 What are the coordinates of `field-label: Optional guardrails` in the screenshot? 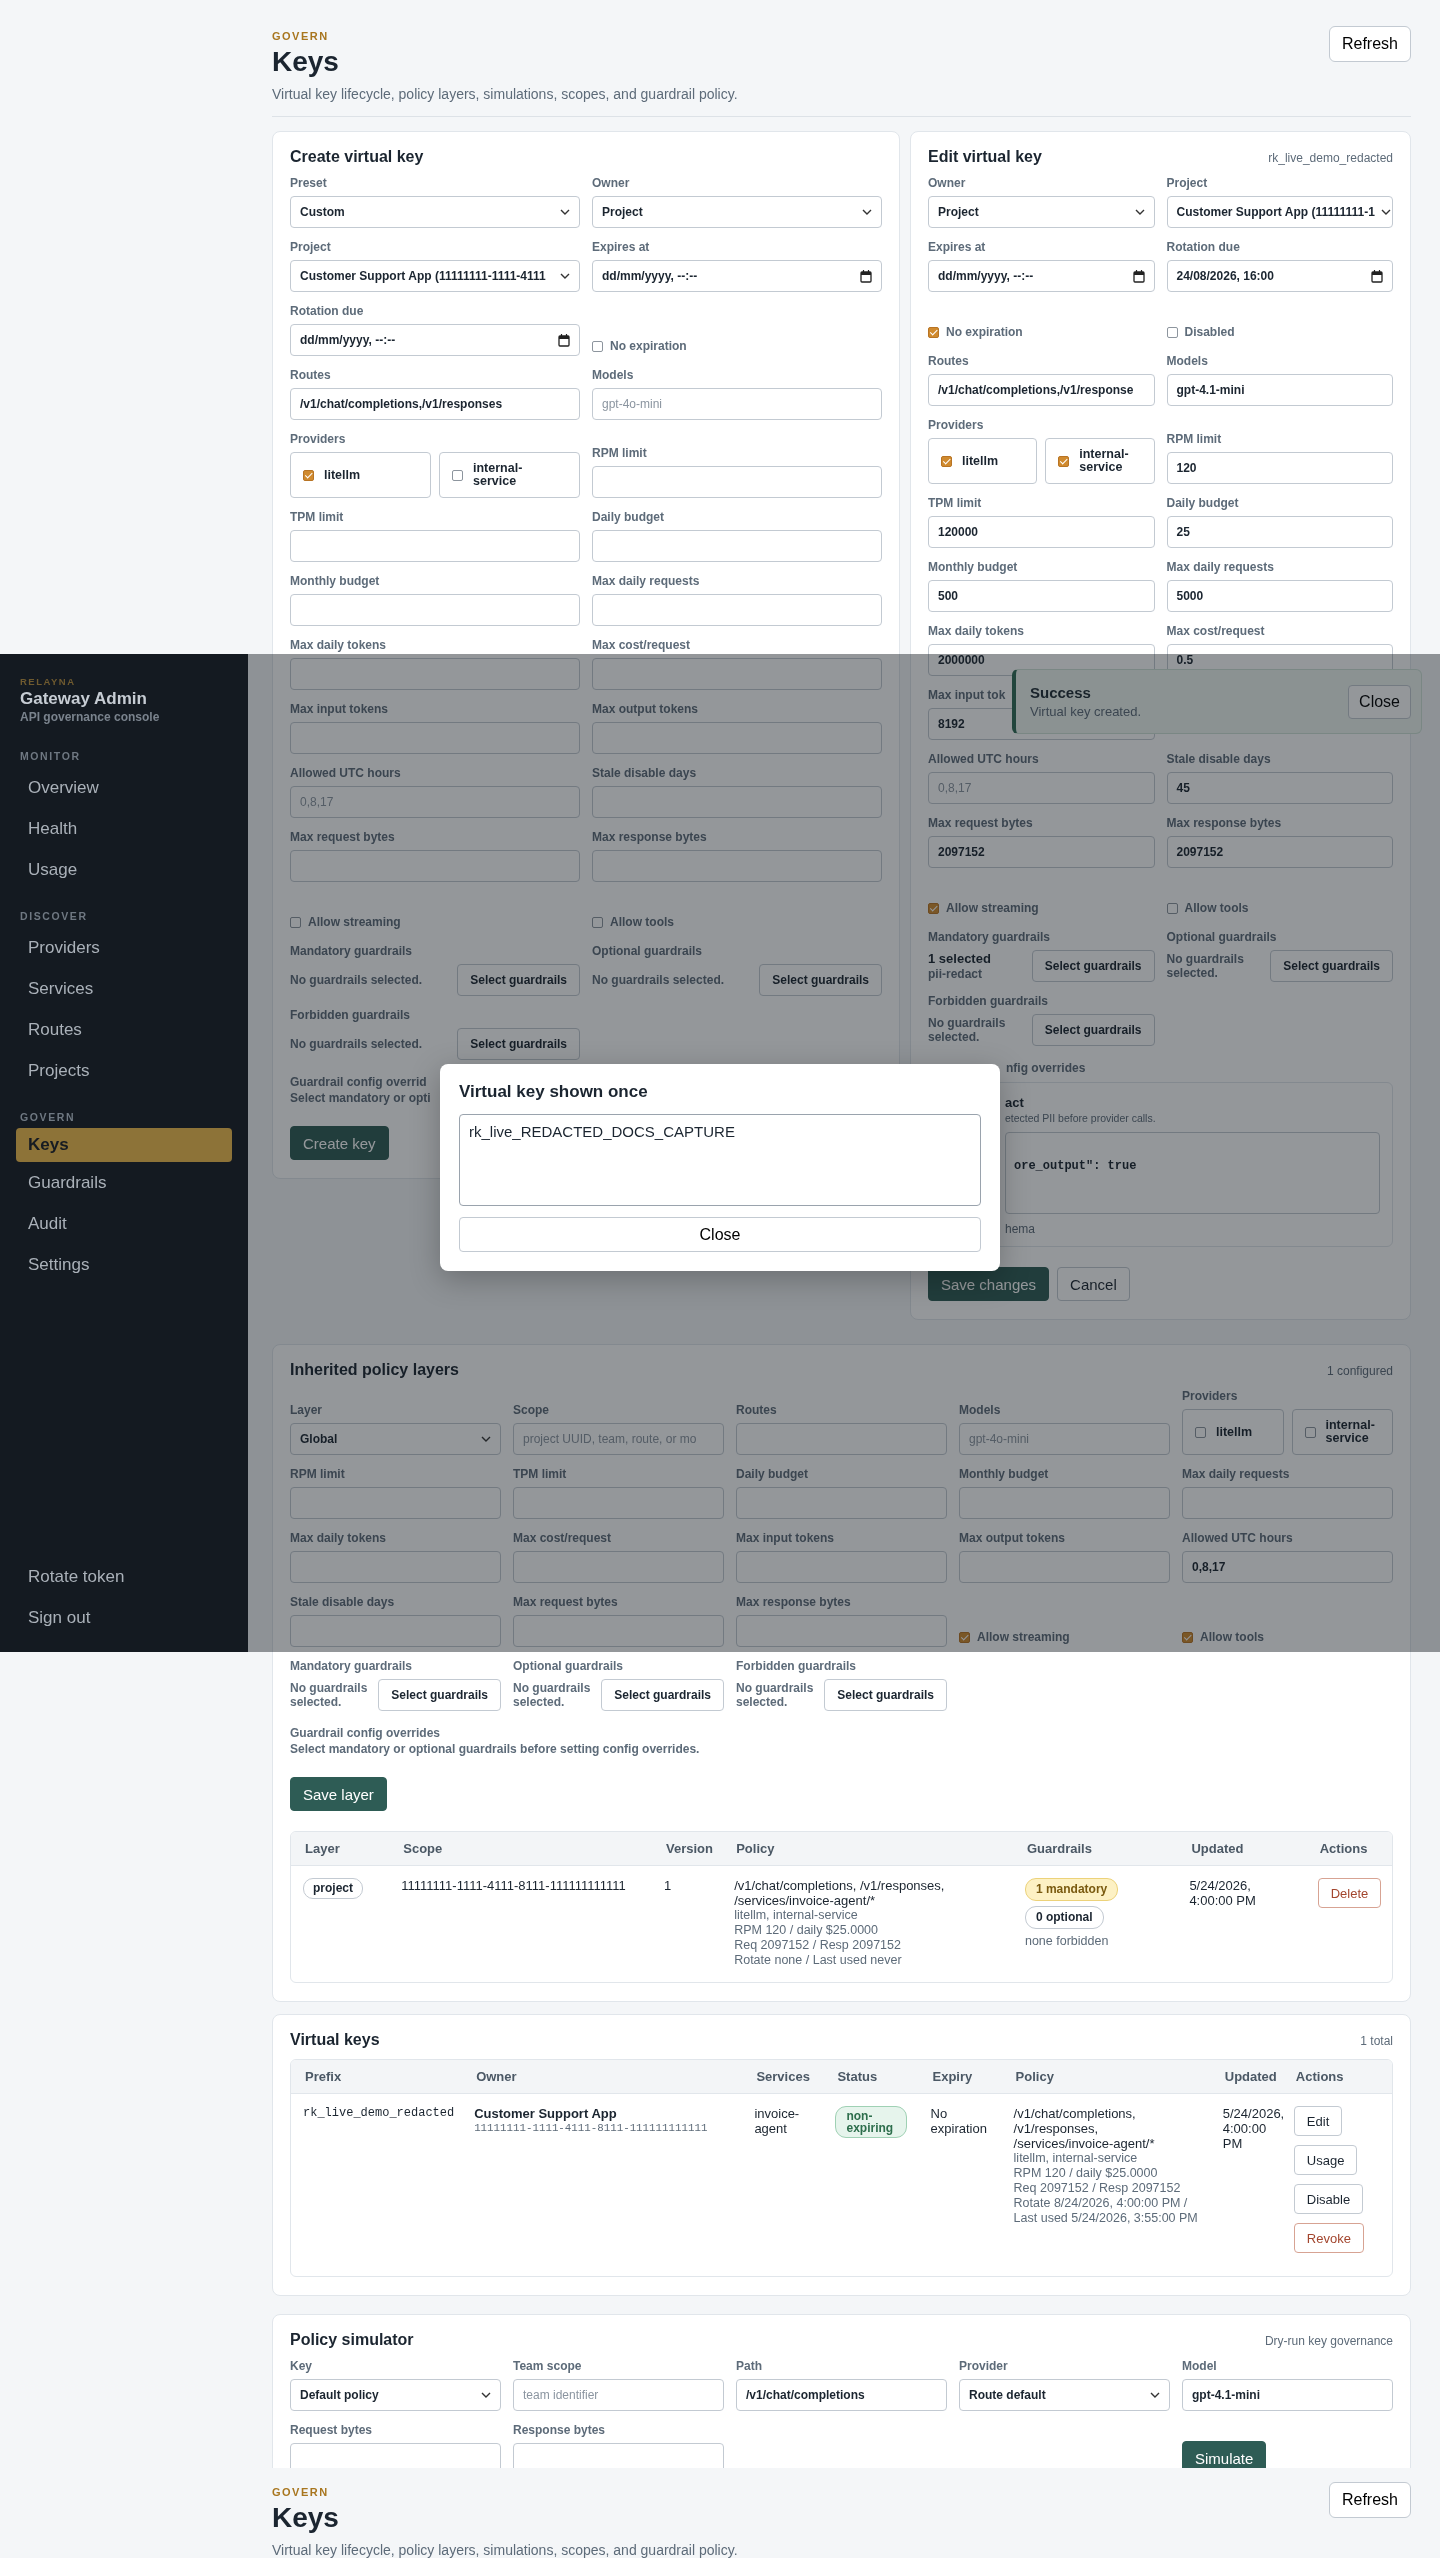 It's located at (647, 951).